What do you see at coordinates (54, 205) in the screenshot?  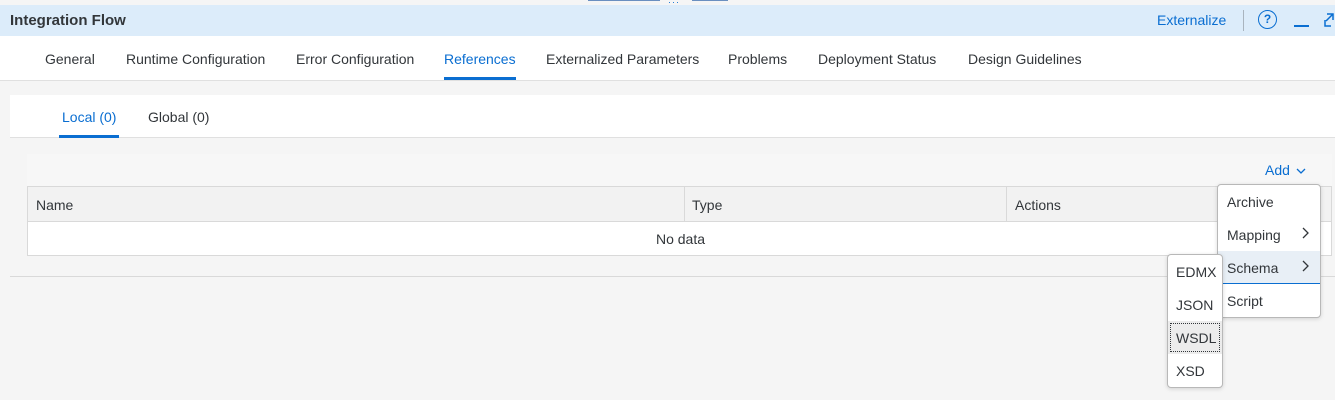 I see `column-header-name: Name` at bounding box center [54, 205].